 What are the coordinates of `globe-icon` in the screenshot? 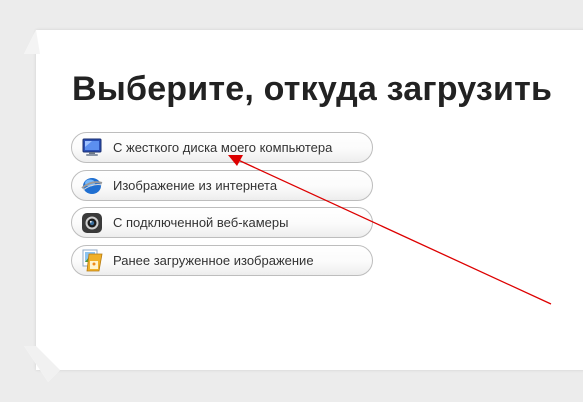 It's located at (92, 185).